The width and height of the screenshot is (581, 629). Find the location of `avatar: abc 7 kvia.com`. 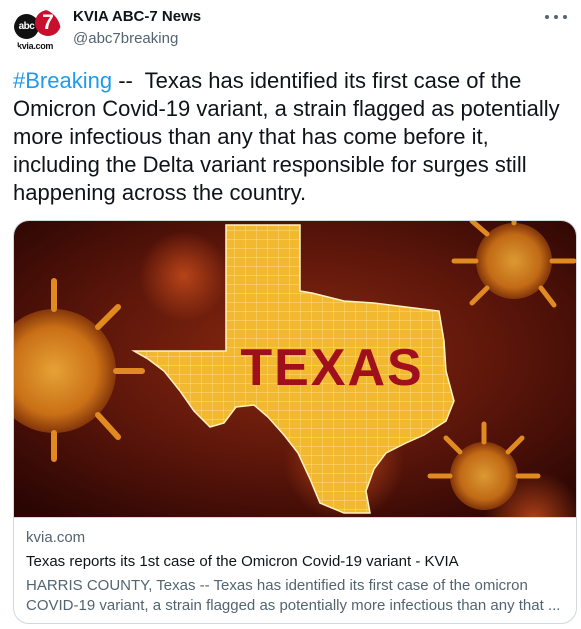

avatar: abc 7 kvia.com is located at coordinates (37, 32).